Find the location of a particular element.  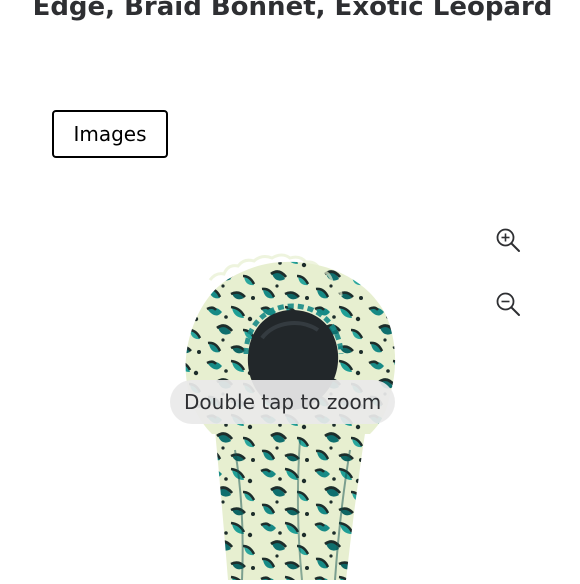

images-tab: Images is located at coordinates (110, 134).